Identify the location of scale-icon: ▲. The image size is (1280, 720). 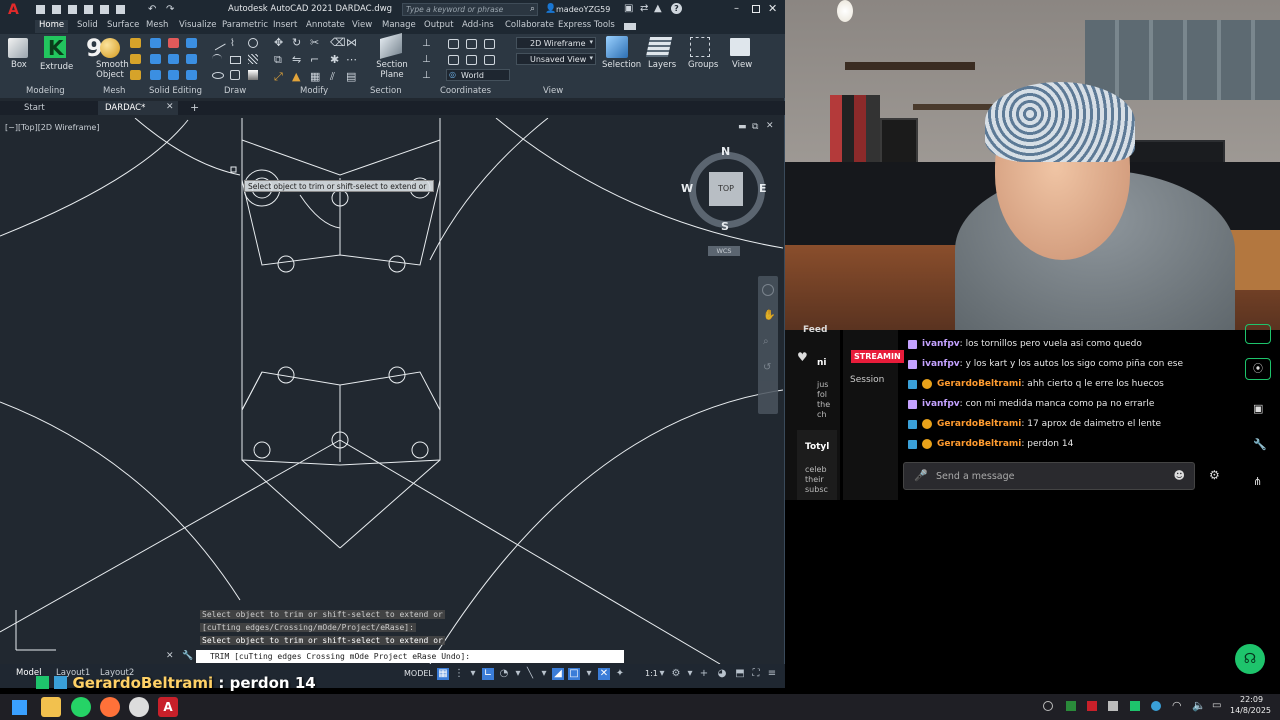
(296, 76).